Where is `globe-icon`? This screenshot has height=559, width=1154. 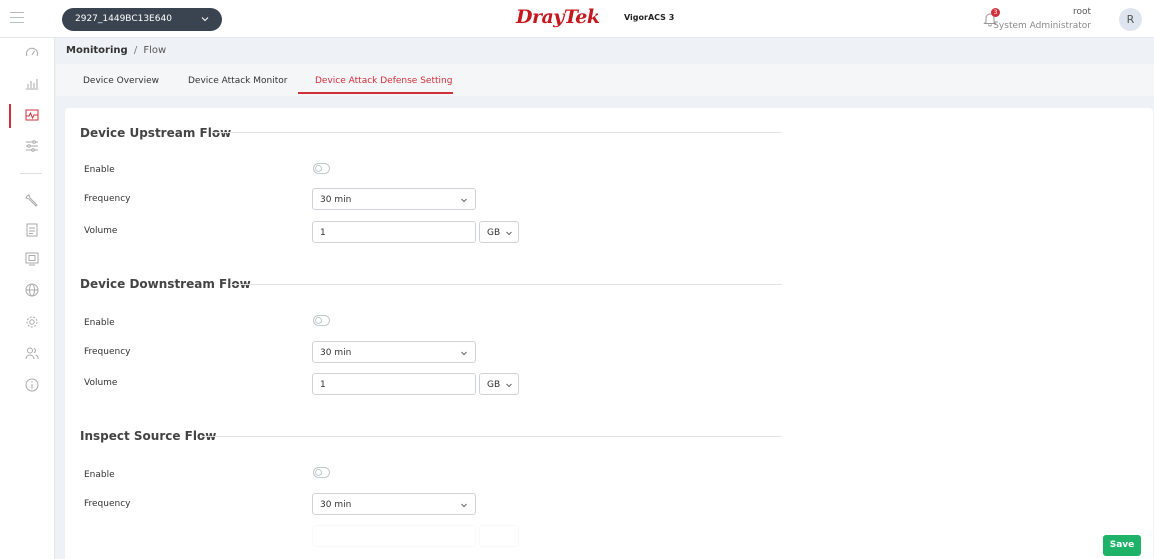 globe-icon is located at coordinates (32, 290).